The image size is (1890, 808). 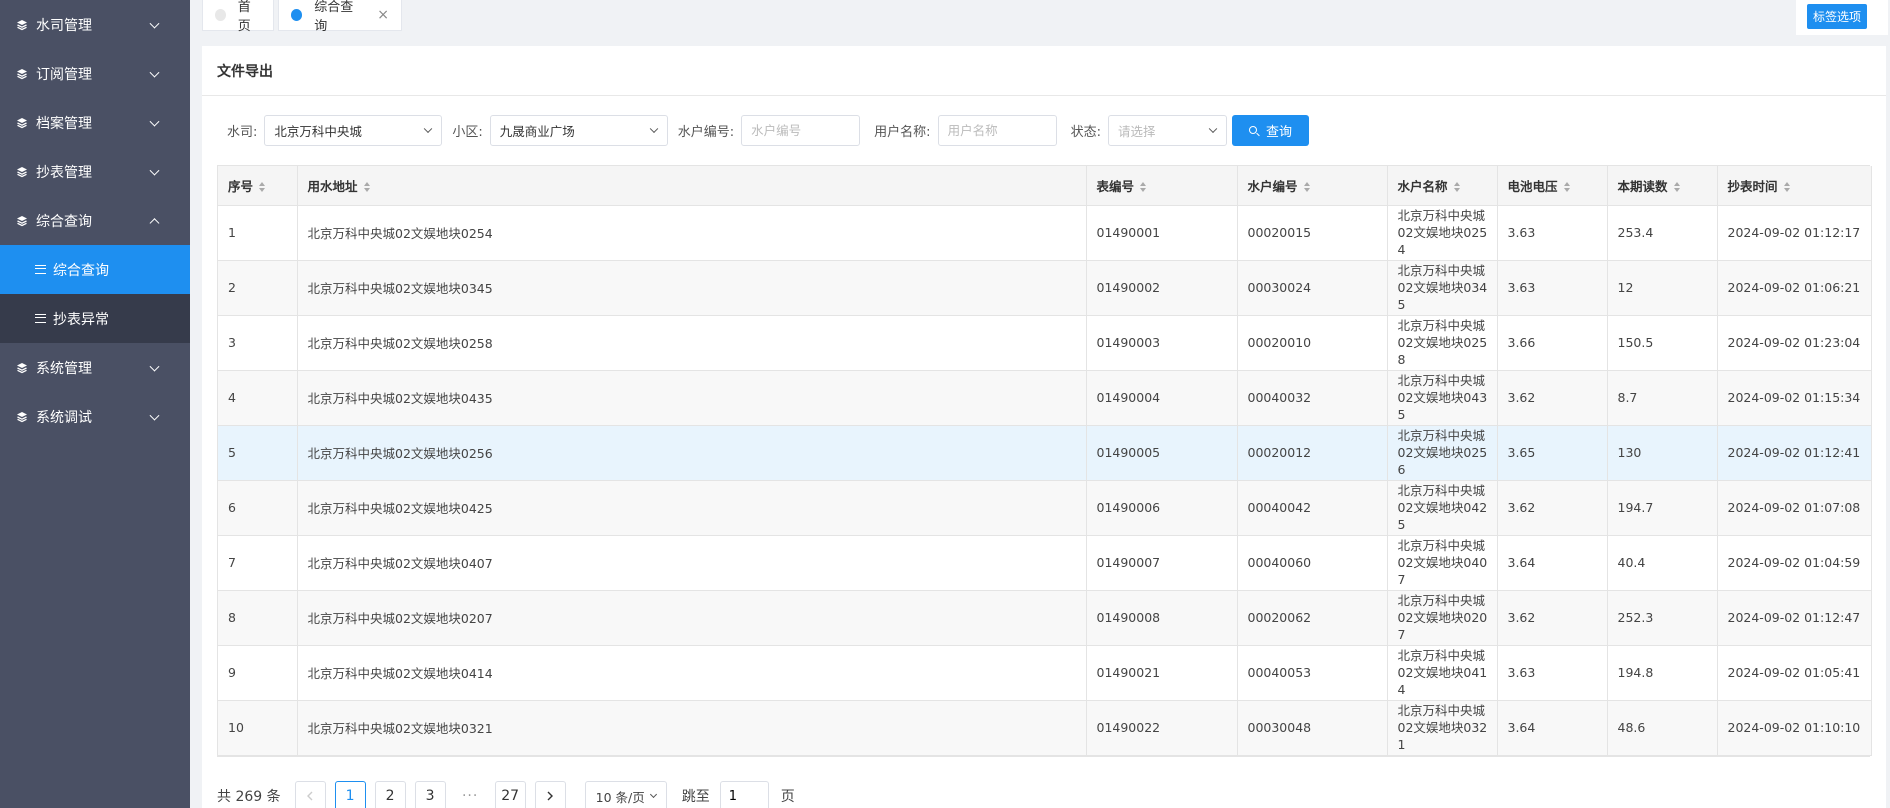 I want to click on column-header-address: 用水地址, so click(x=692, y=186).